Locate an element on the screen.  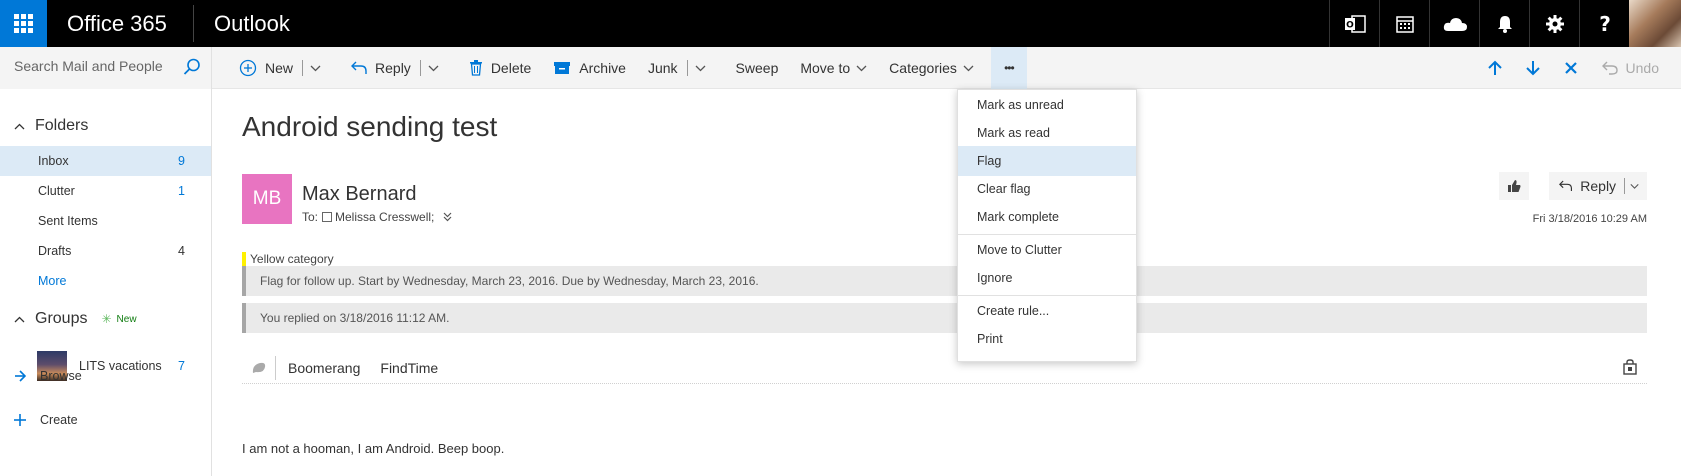
unread-count: 7 is located at coordinates (181, 366).